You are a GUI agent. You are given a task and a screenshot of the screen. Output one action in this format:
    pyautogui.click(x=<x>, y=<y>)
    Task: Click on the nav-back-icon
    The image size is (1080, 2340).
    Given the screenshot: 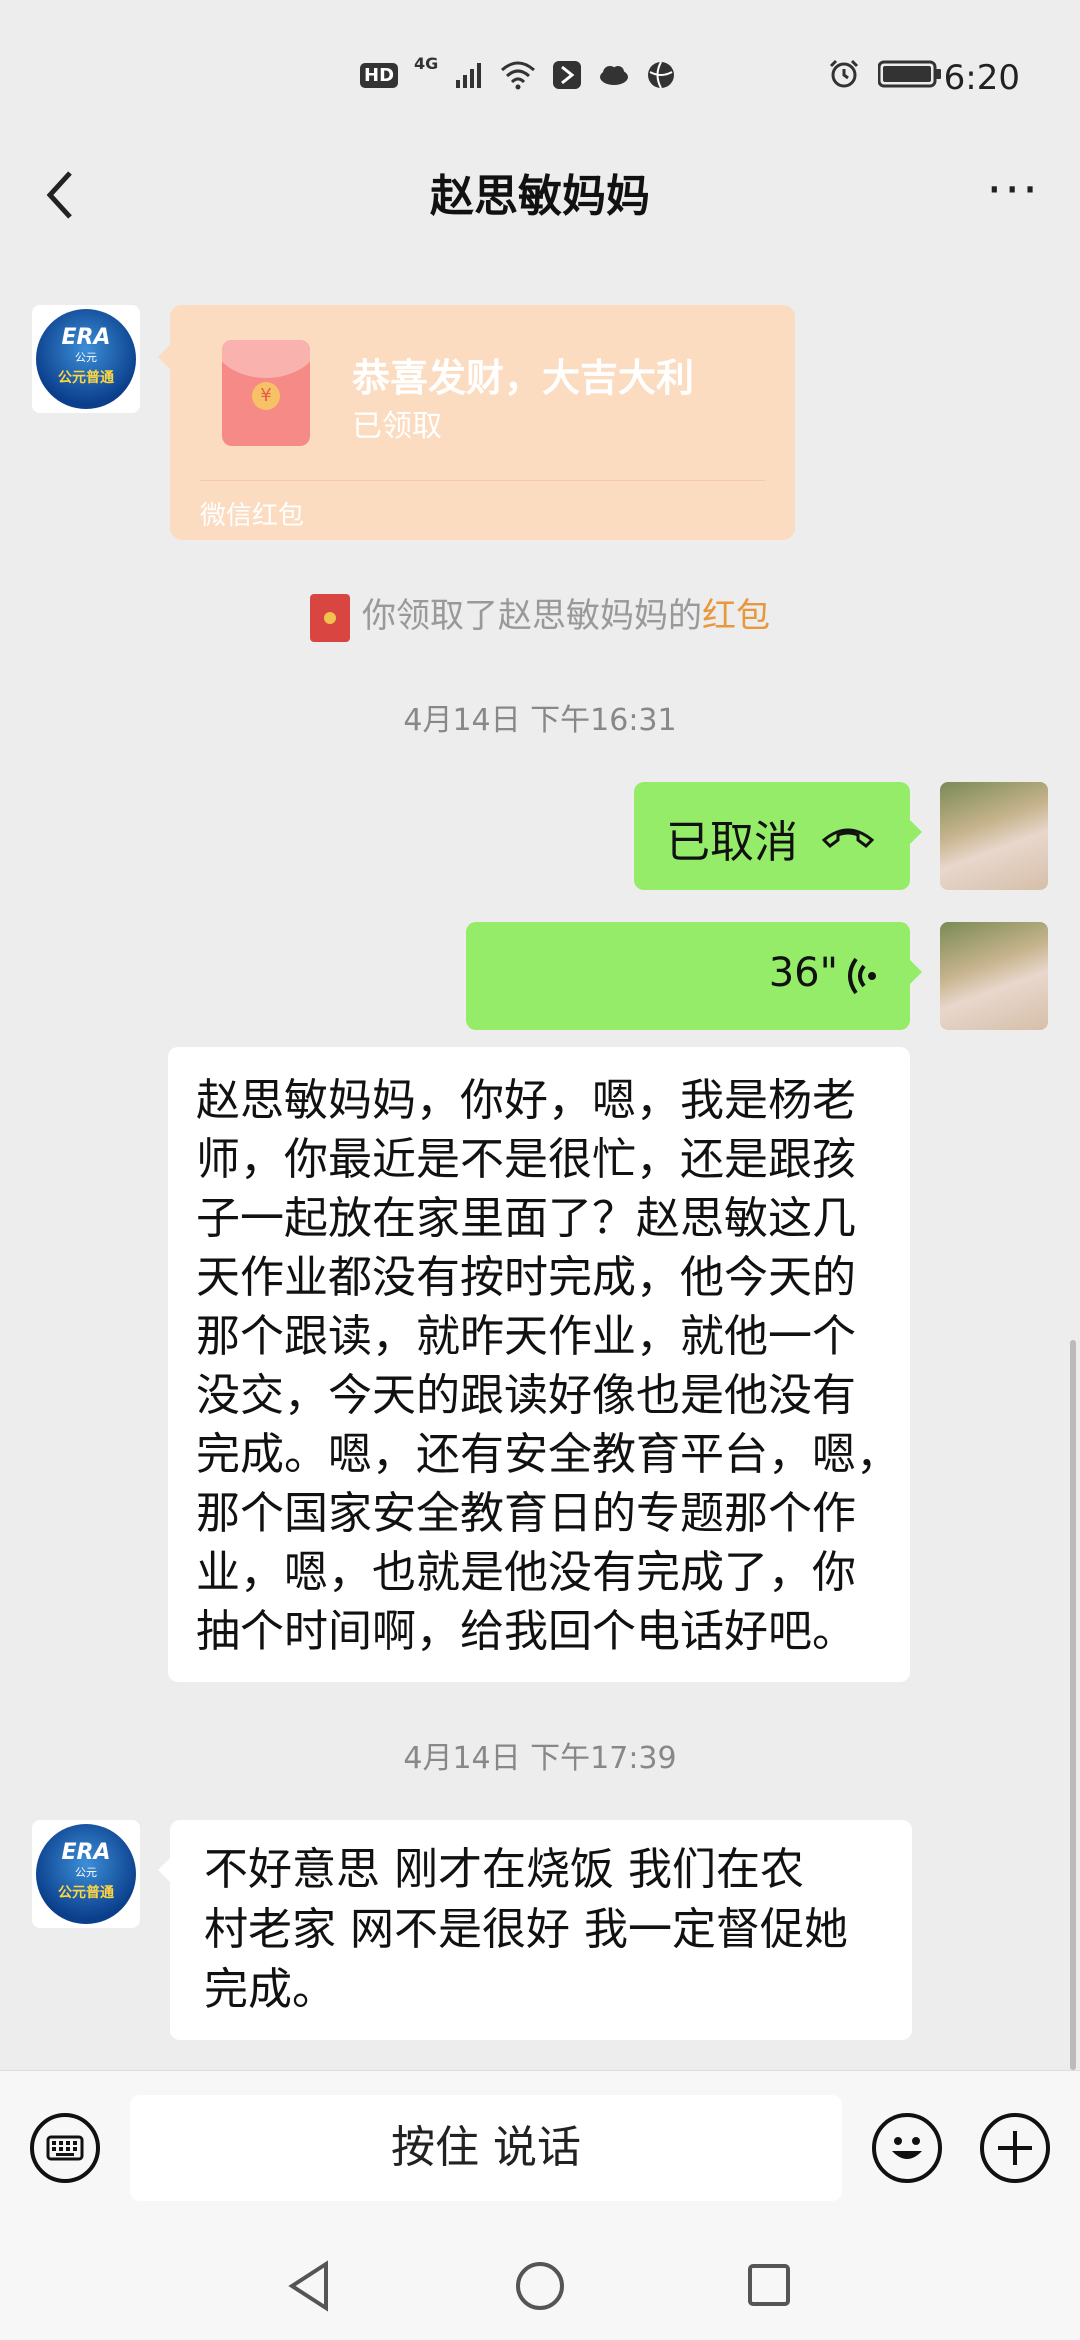 What is the action you would take?
    pyautogui.click(x=309, y=2286)
    